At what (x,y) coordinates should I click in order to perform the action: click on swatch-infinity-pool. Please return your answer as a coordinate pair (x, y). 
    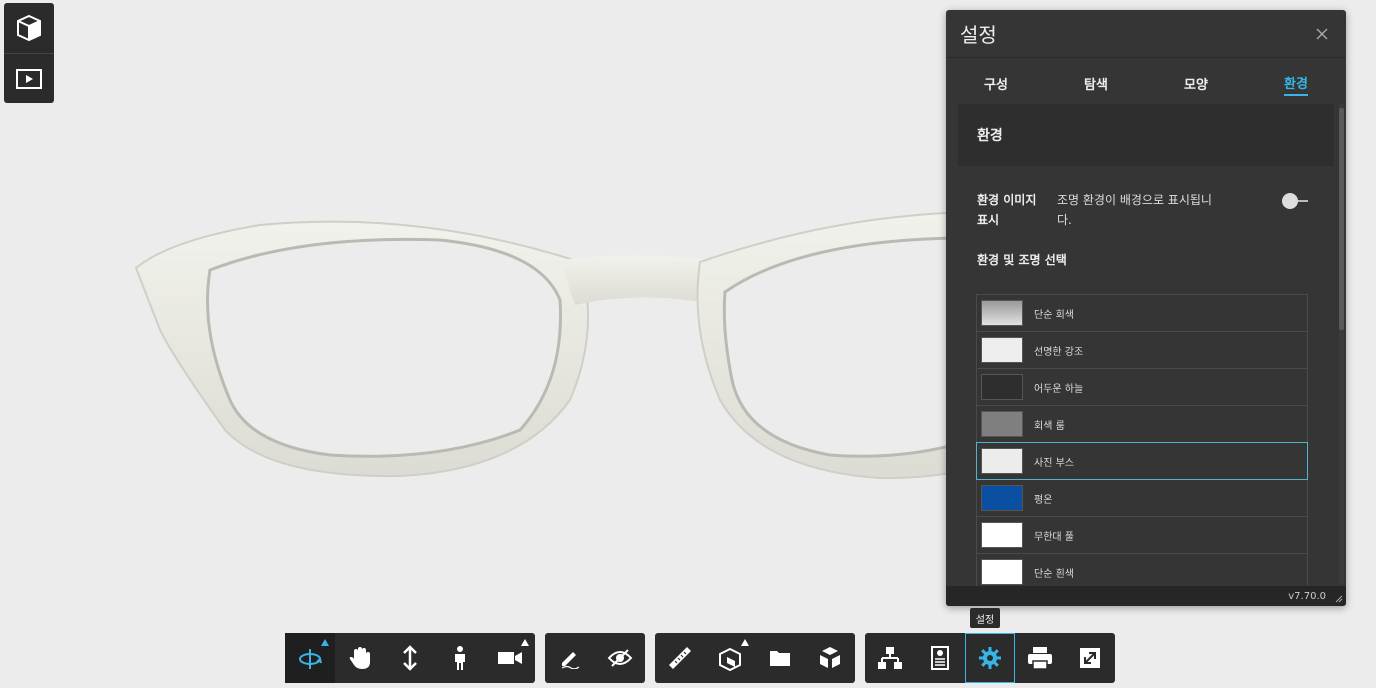
    Looking at the image, I should click on (1002, 535).